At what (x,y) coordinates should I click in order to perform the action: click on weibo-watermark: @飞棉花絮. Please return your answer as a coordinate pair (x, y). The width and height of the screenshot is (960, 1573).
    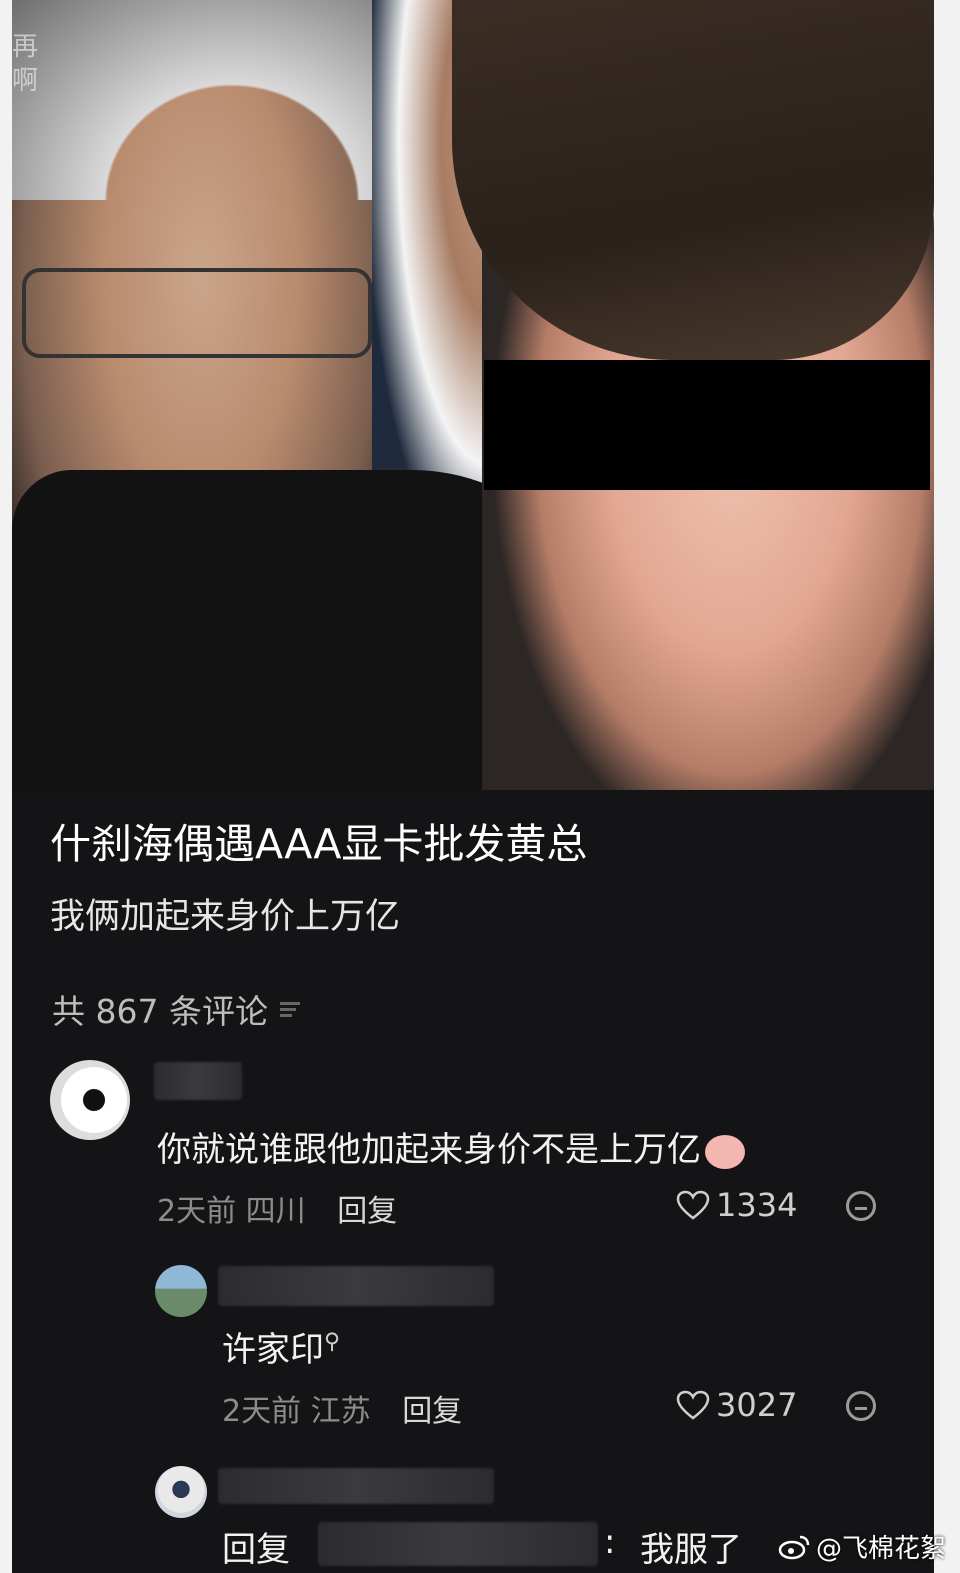
    Looking at the image, I should click on (862, 1546).